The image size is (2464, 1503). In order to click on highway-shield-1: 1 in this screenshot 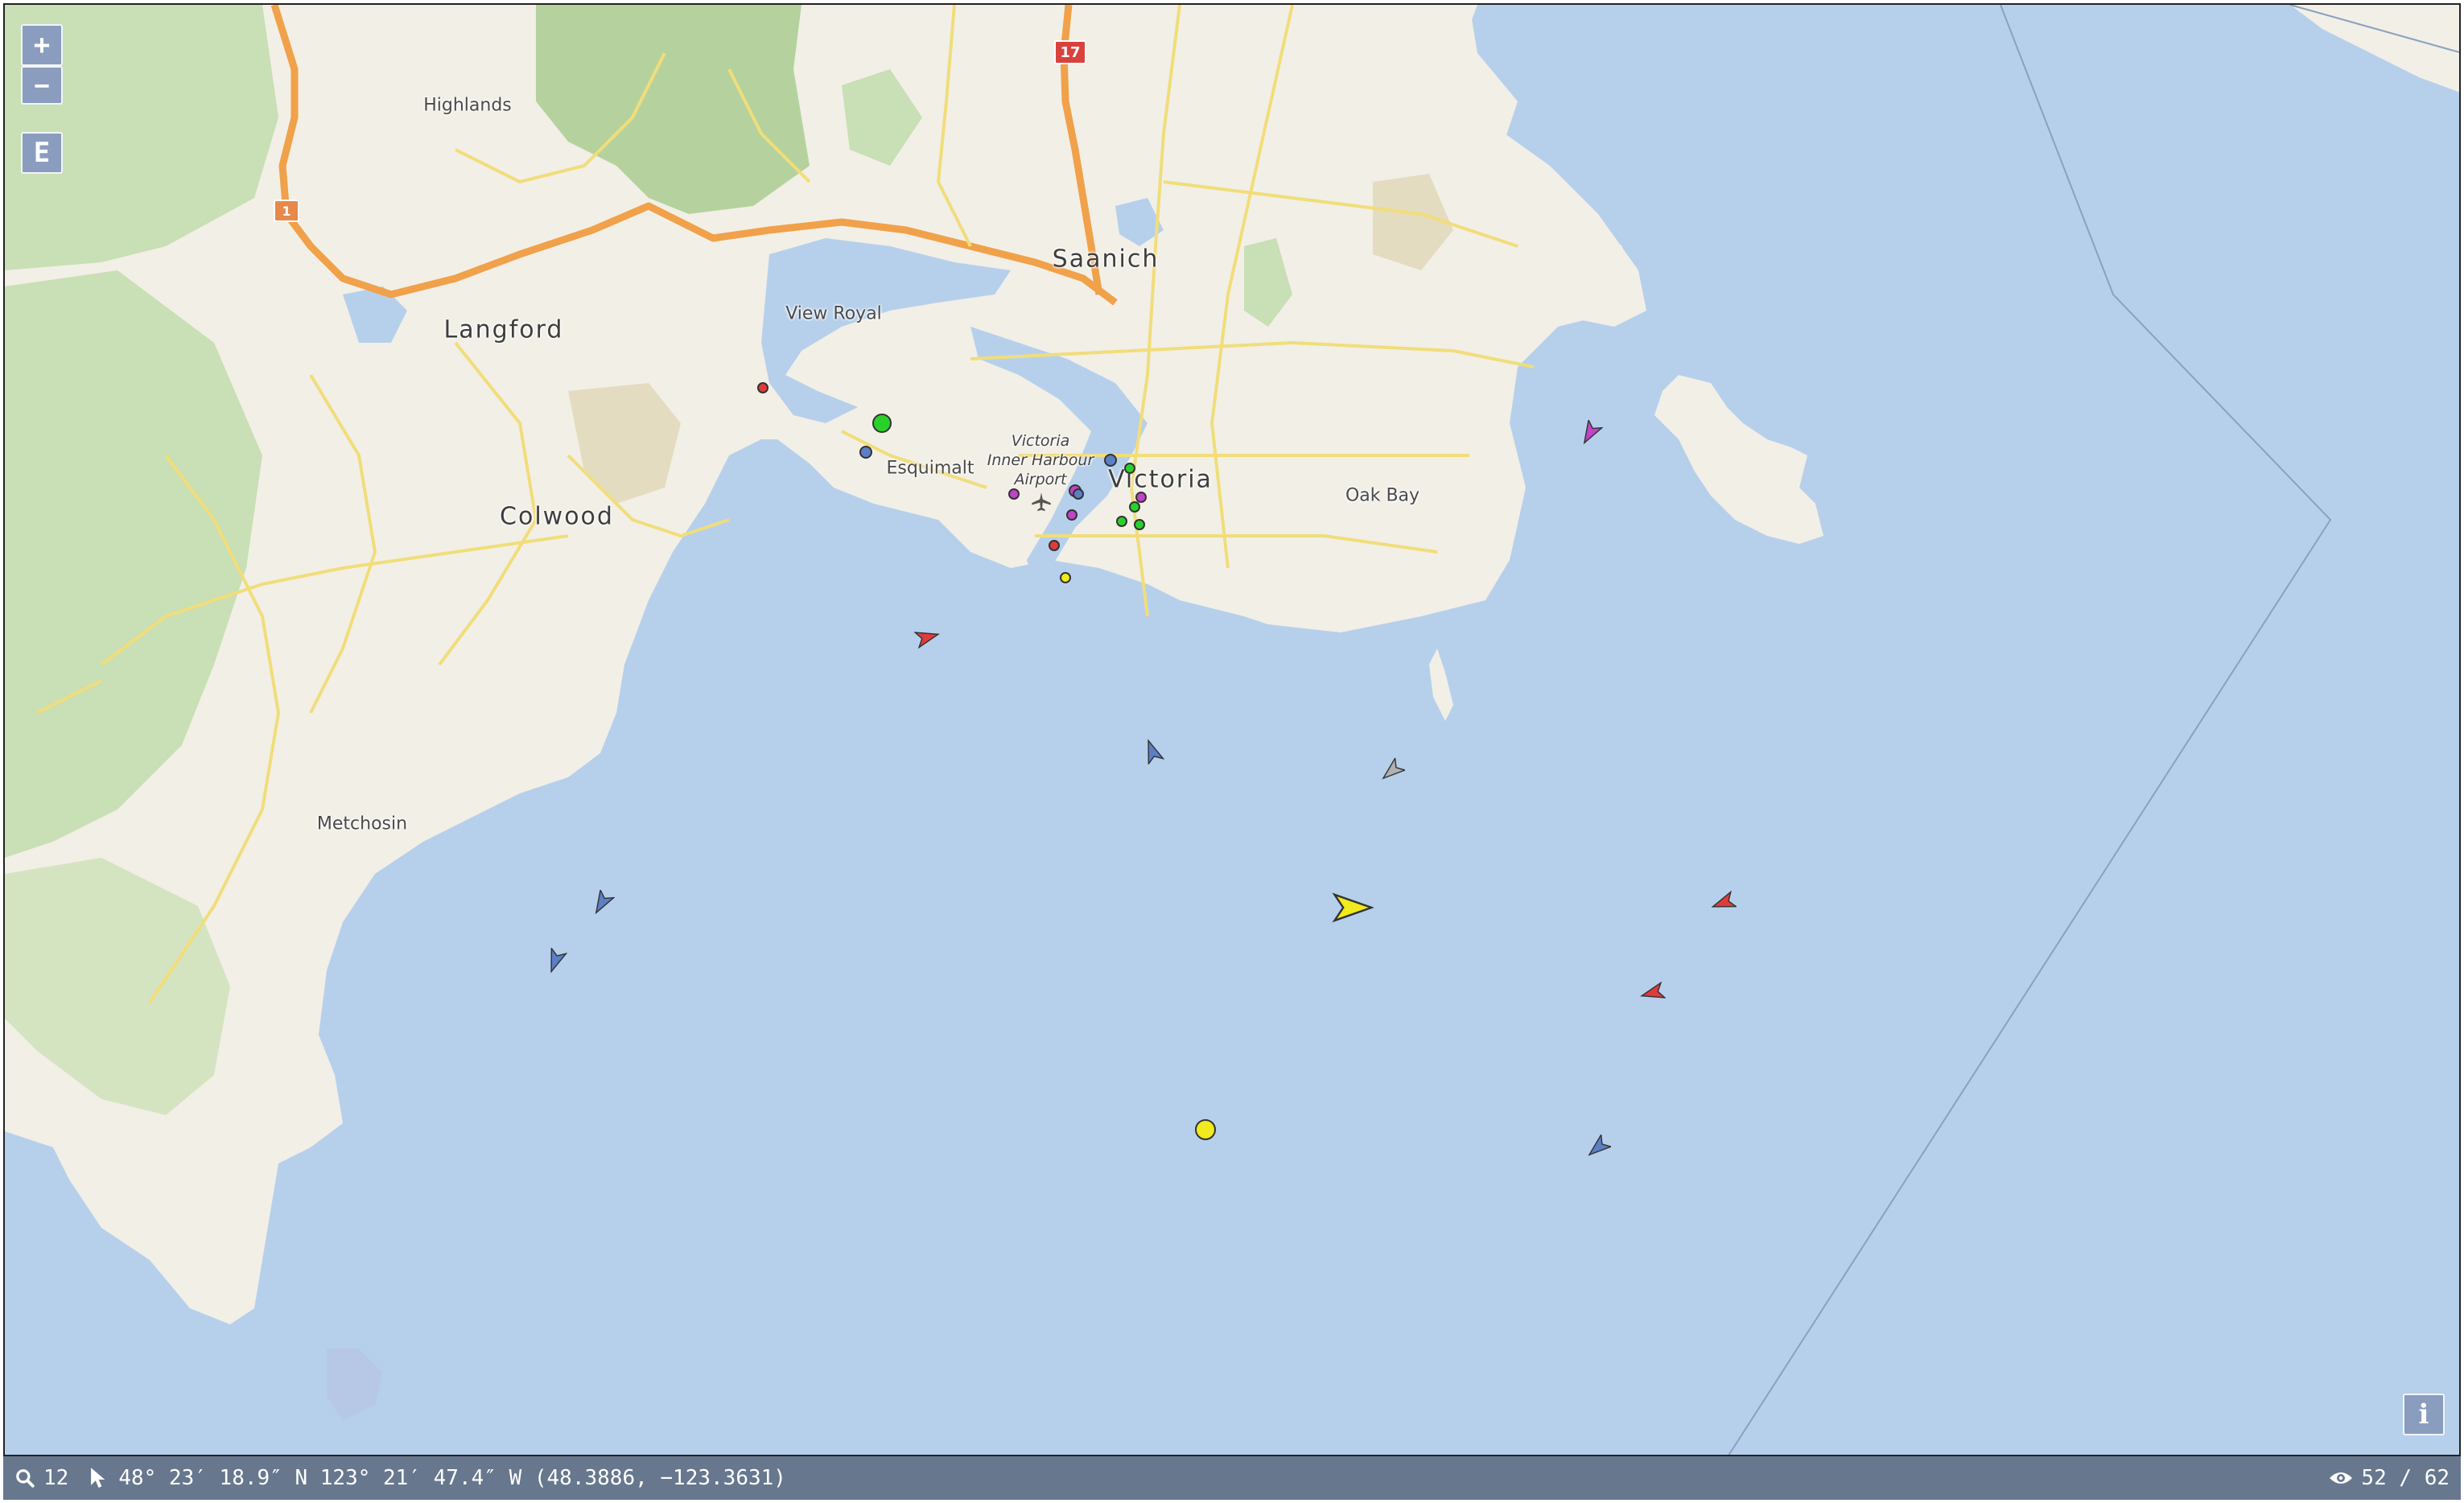, I will do `click(286, 211)`.